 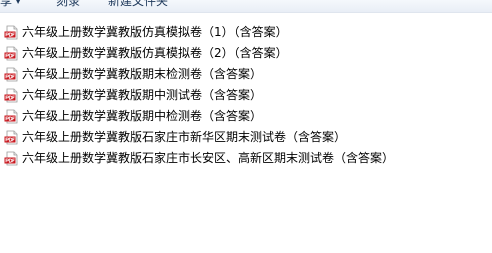 I want to click on file-name: 六年级上册数学冀教版期中检测卷（含答案）, so click(x=142, y=116).